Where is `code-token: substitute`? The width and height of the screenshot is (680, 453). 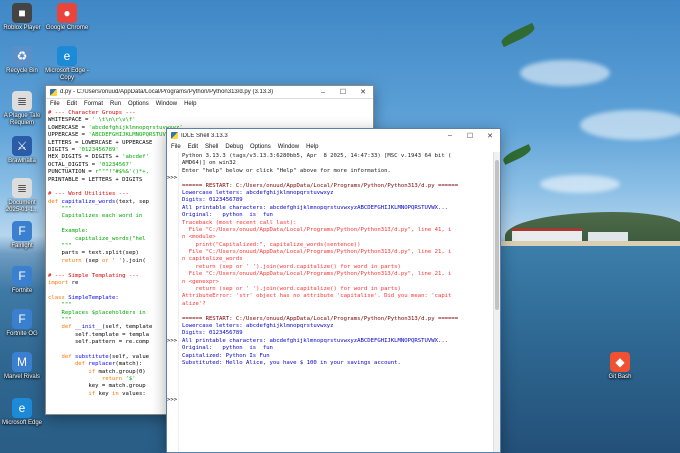 code-token: substitute is located at coordinates (91, 356).